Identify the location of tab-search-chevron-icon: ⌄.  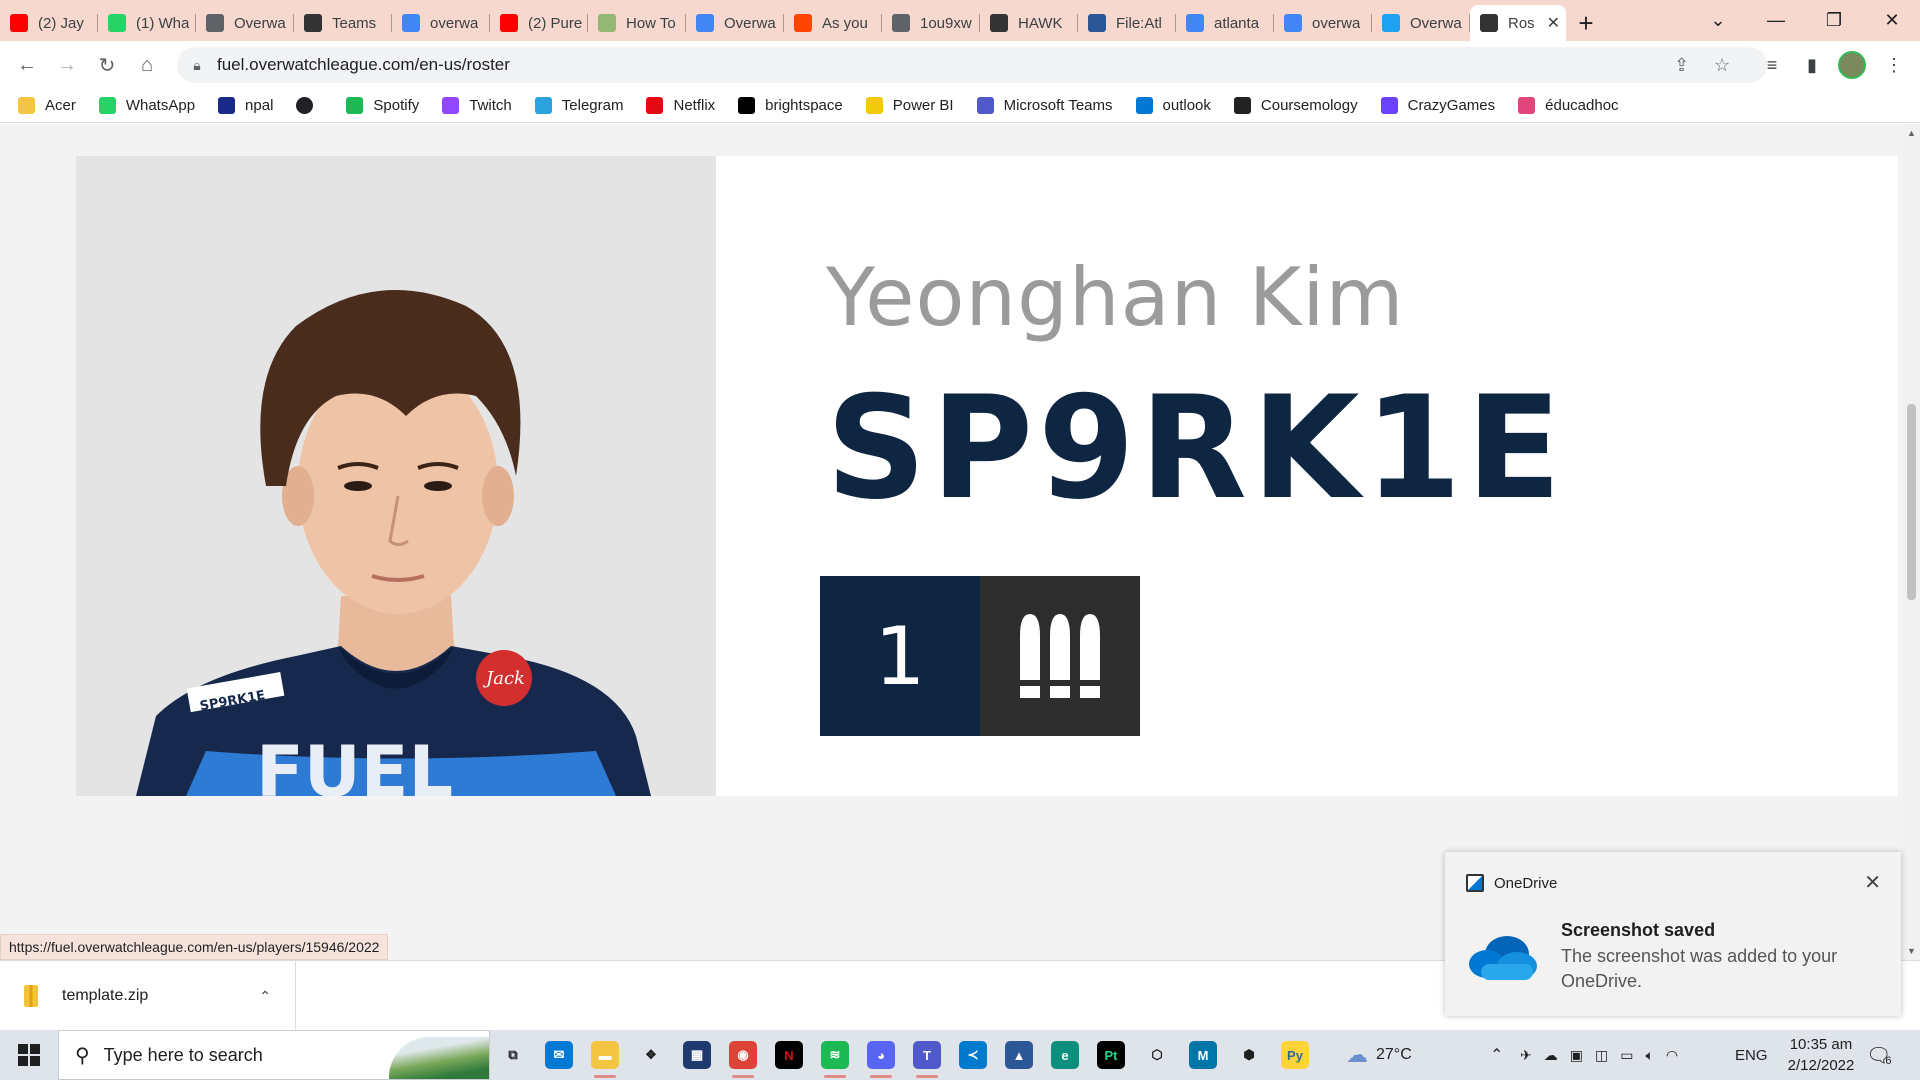
(1718, 20).